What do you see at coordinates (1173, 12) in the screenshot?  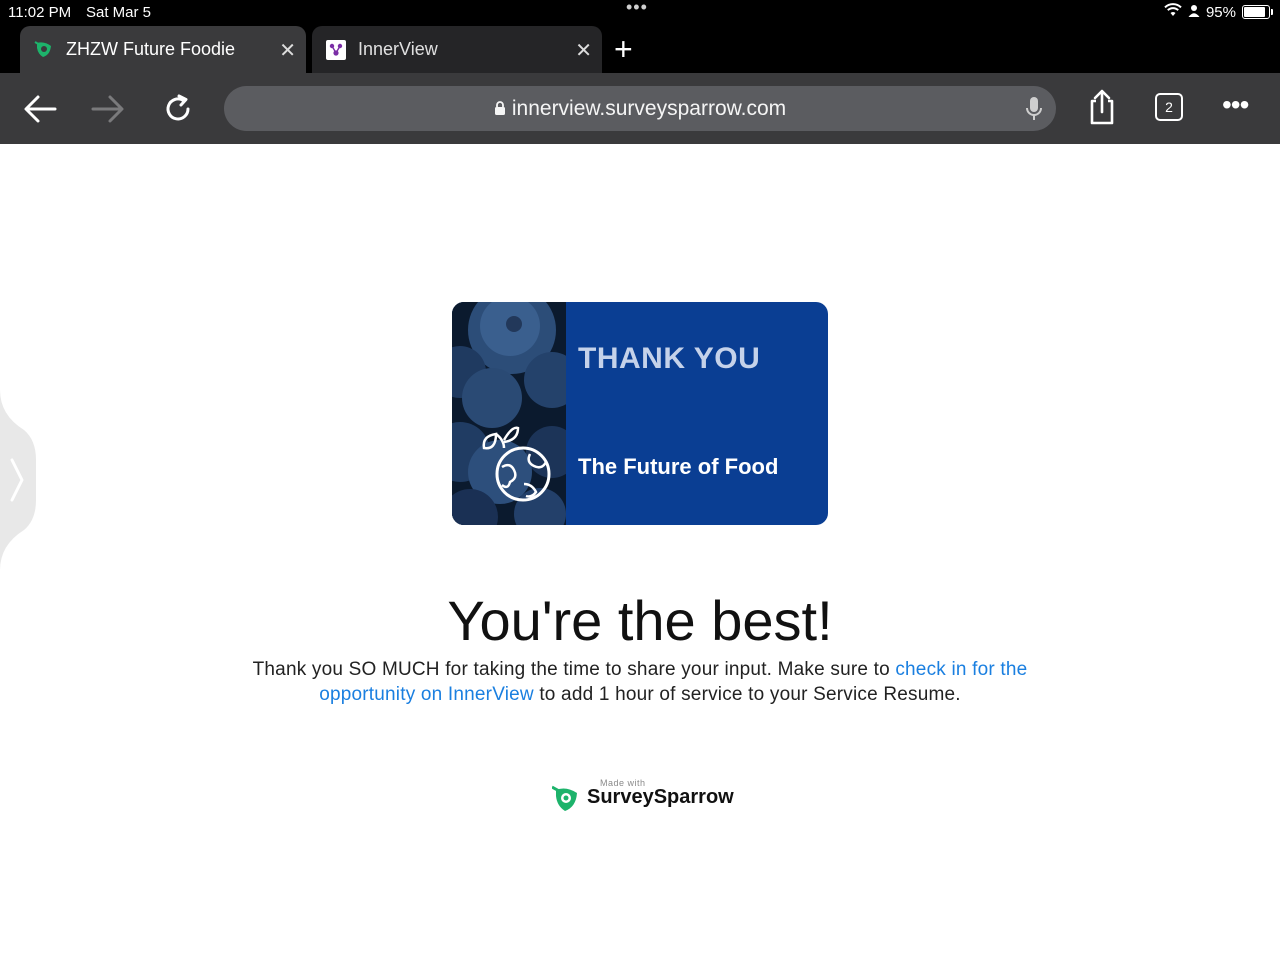 I see `wifi-icon` at bounding box center [1173, 12].